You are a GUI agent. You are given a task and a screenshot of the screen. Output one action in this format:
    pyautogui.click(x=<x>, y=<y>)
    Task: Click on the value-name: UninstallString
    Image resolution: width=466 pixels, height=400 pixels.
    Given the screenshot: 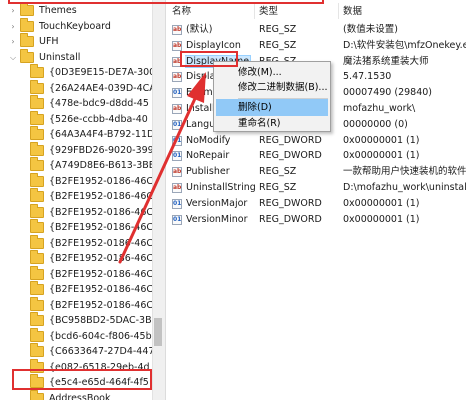 What is the action you would take?
    pyautogui.click(x=220, y=187)
    